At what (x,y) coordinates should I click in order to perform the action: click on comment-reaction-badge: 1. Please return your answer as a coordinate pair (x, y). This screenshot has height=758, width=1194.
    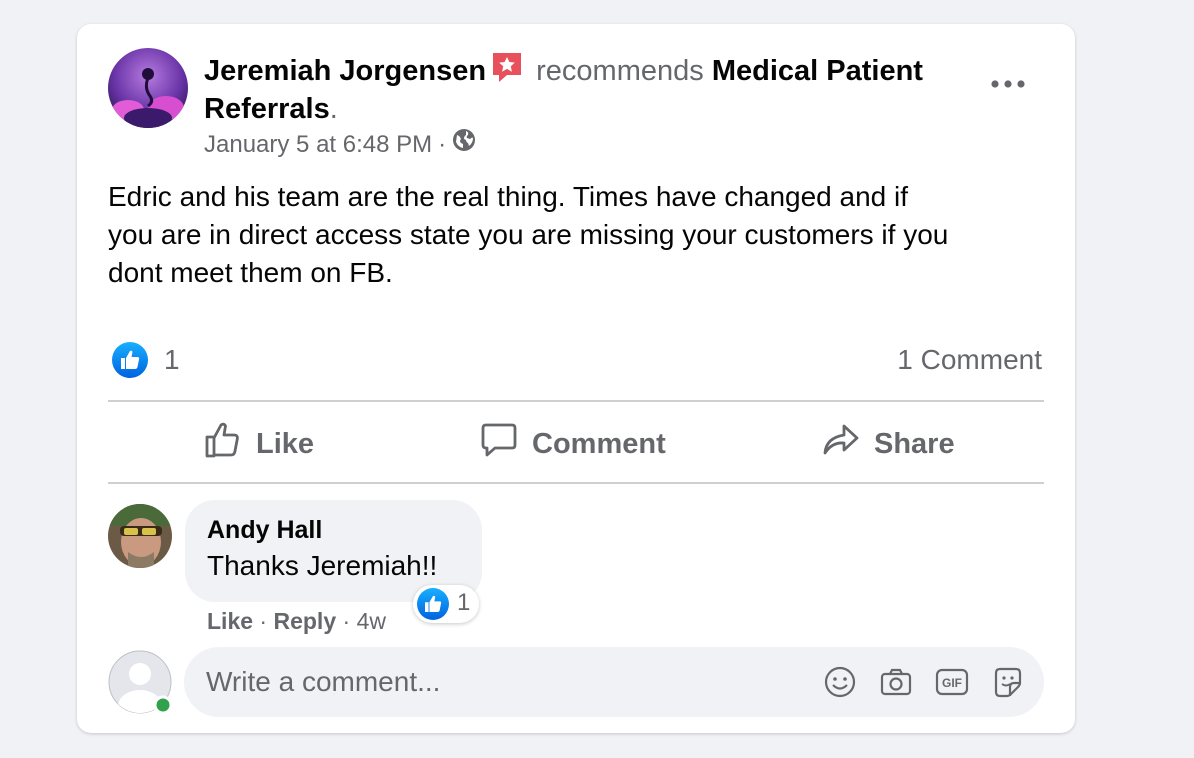
    Looking at the image, I should click on (446, 604).